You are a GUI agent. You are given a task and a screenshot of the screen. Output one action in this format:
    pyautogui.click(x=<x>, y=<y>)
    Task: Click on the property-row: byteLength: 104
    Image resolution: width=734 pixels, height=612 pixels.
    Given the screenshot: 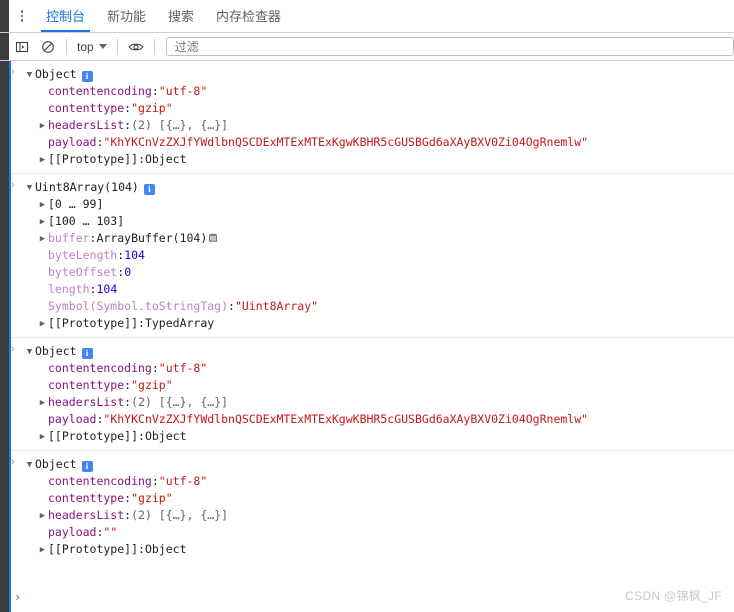 What is the action you would take?
    pyautogui.click(x=372, y=255)
    